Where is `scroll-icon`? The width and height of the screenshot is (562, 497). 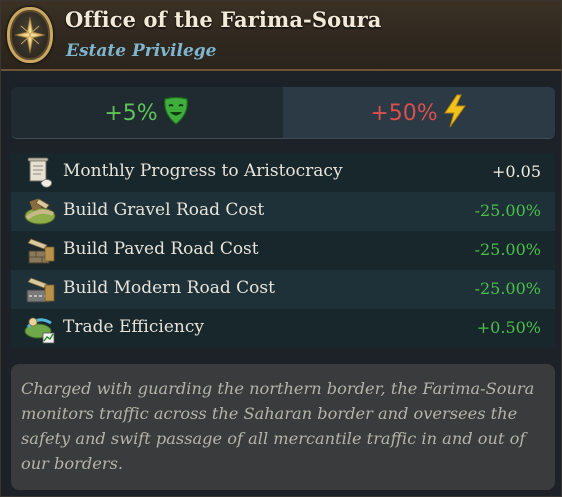 scroll-icon is located at coordinates (40, 173).